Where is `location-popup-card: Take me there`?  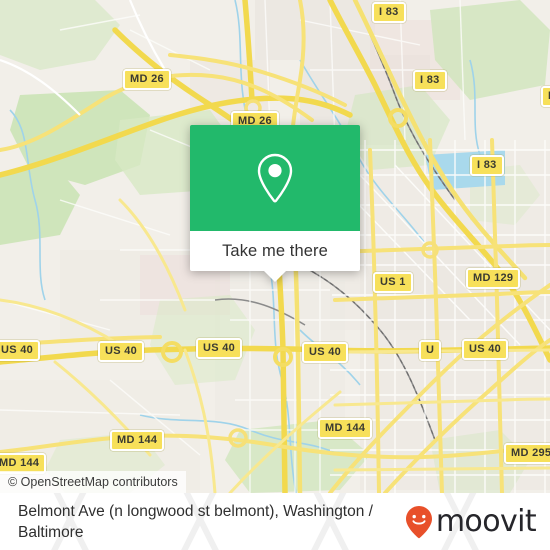 location-popup-card: Take me there is located at coordinates (275, 203).